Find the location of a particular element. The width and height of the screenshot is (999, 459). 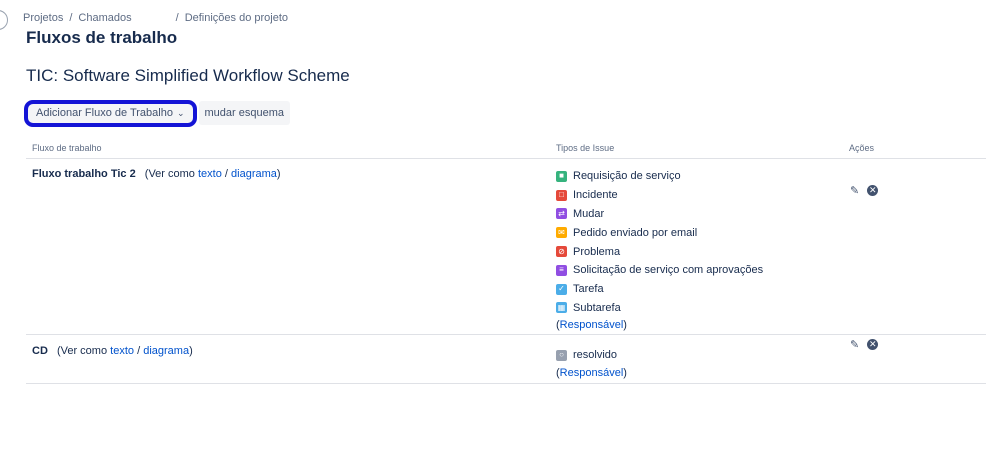

header-workflow: Fluxo de trabalho is located at coordinates (67, 148).